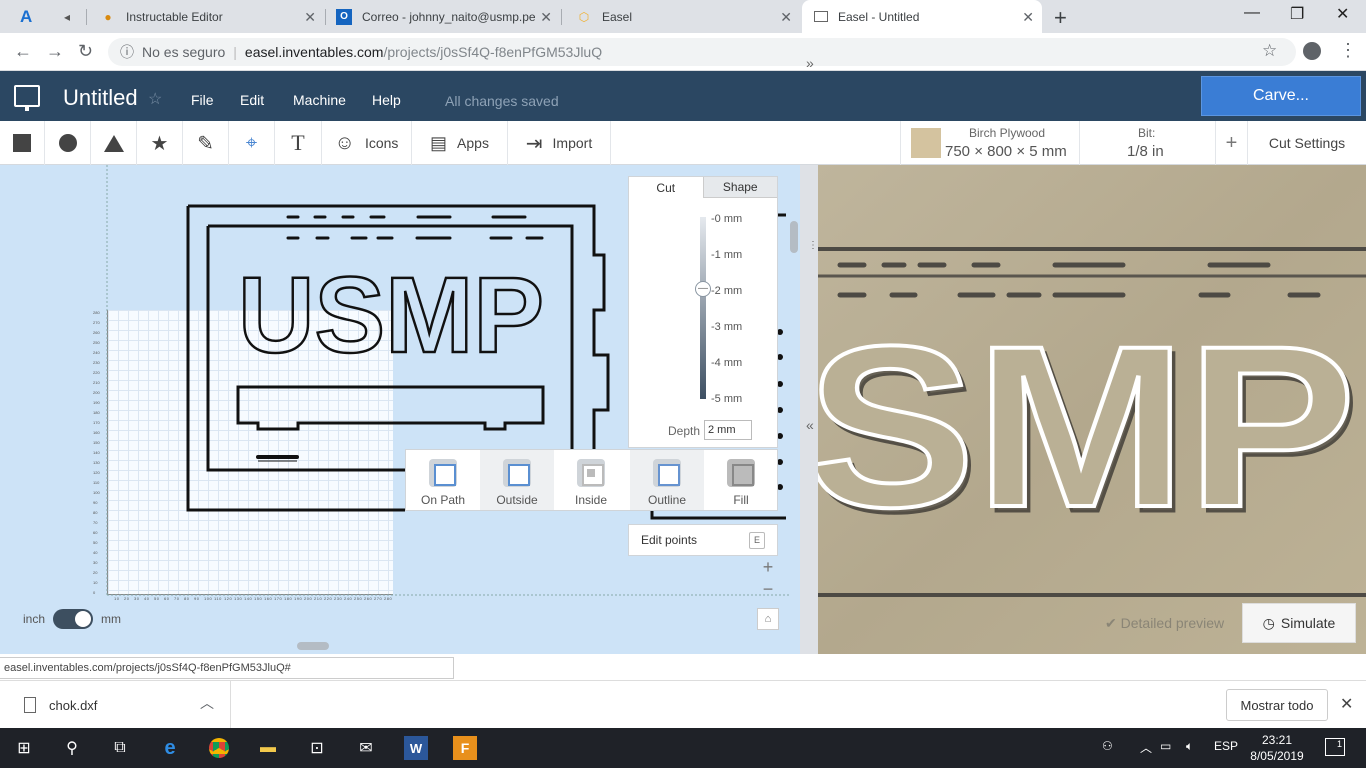 Image resolution: width=1366 pixels, height=768 pixels. Describe the element at coordinates (1164, 623) in the screenshot. I see `detailed-preview-toggle: ✔ Detailed preview` at that location.